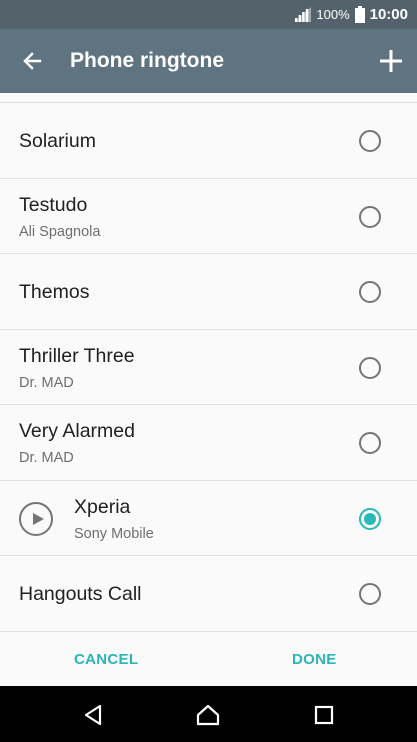 The height and width of the screenshot is (742, 417). I want to click on ringtone-title: Thriller Three, so click(77, 355).